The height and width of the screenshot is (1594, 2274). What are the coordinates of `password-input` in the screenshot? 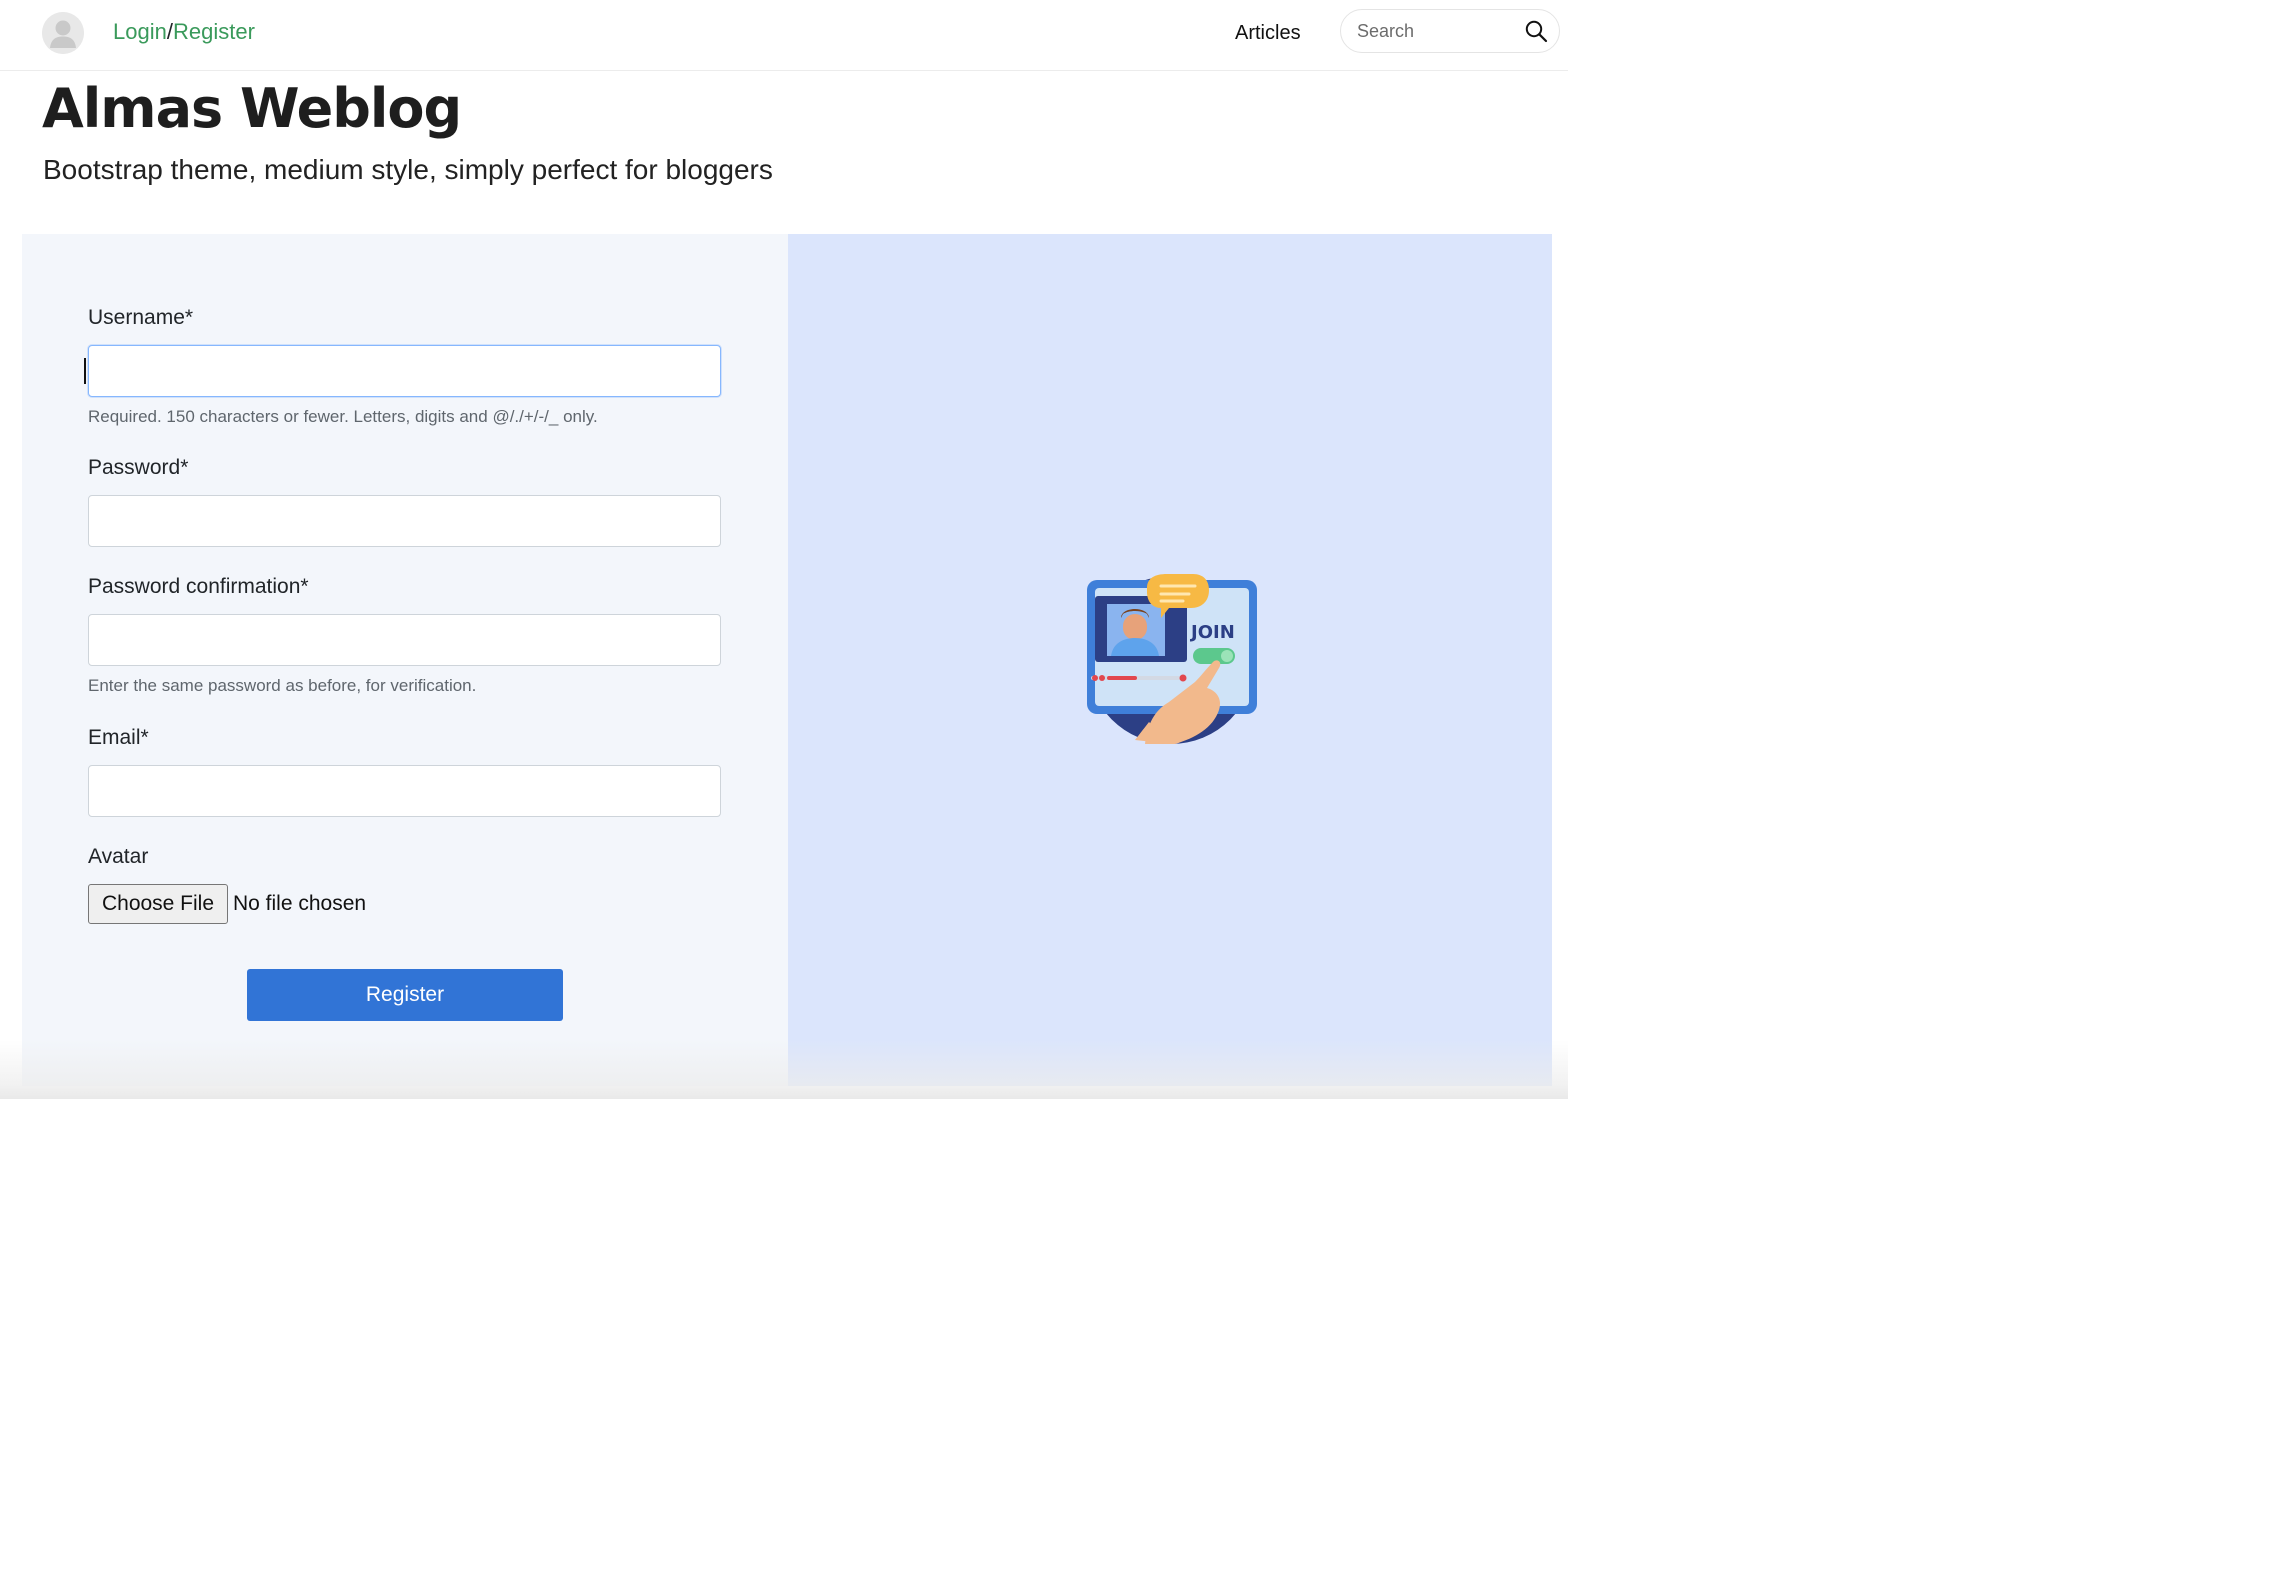 It's located at (404, 521).